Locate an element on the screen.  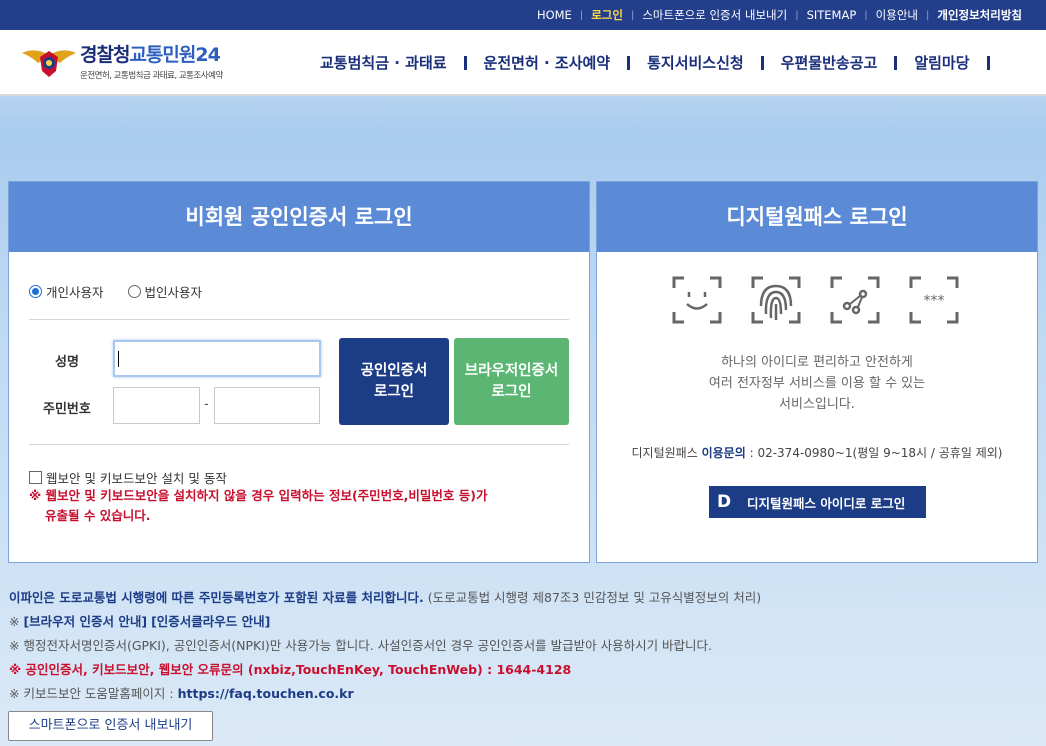
nav-item-notification: 통지서비스신청 is located at coordinates (695, 62).